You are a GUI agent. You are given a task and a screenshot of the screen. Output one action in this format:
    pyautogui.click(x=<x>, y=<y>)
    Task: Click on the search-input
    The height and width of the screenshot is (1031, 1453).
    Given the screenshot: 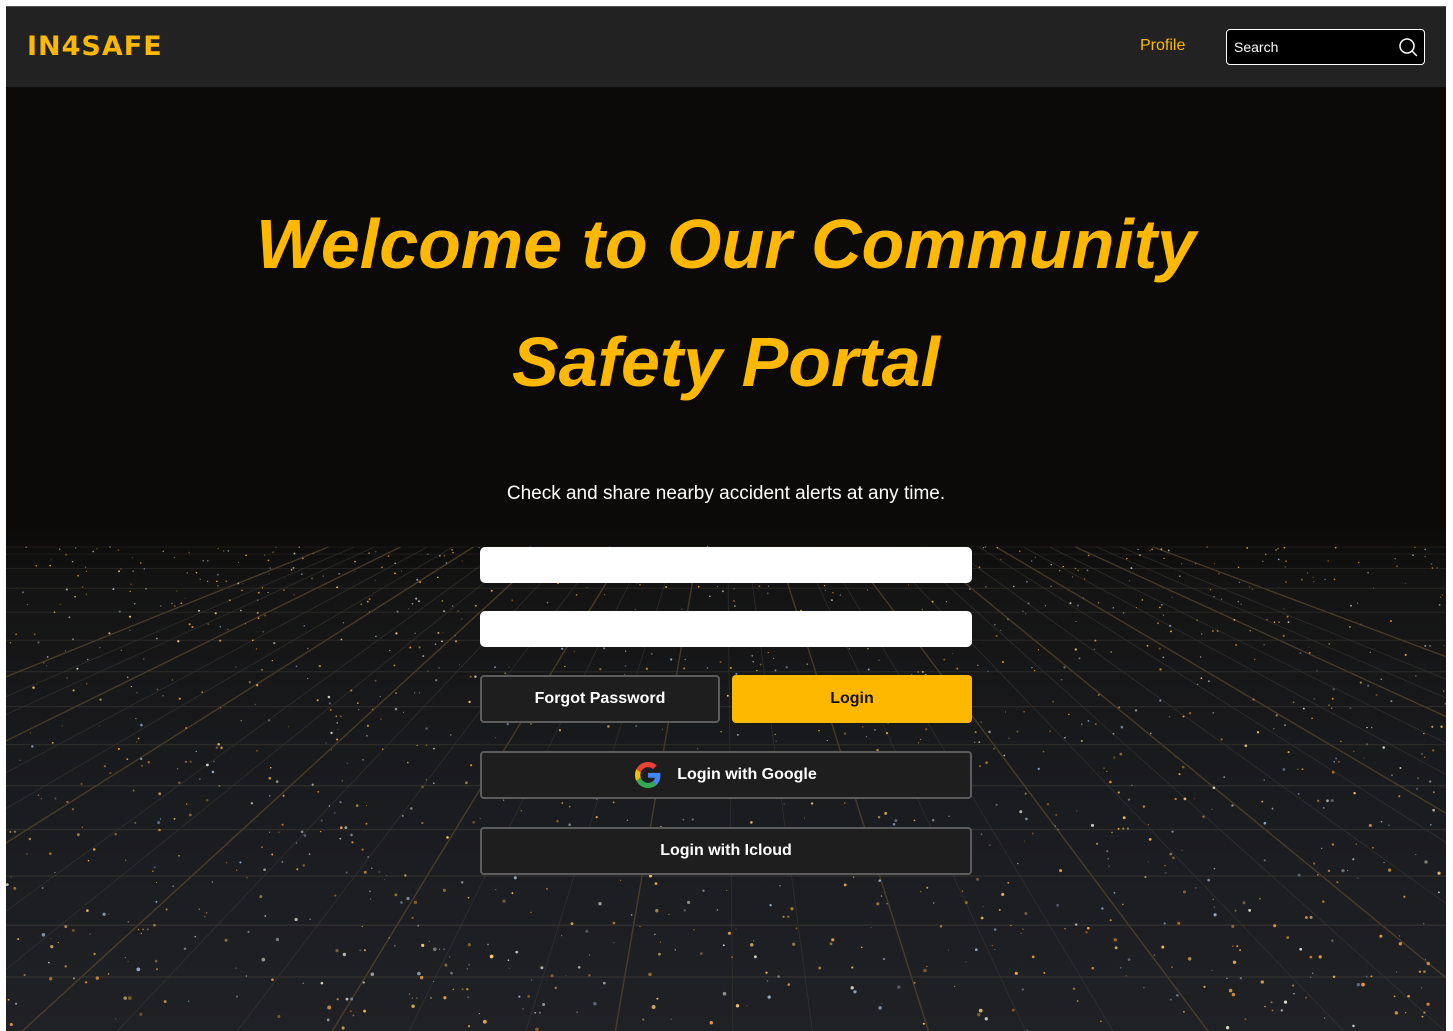 What is the action you would take?
    pyautogui.click(x=1307, y=47)
    